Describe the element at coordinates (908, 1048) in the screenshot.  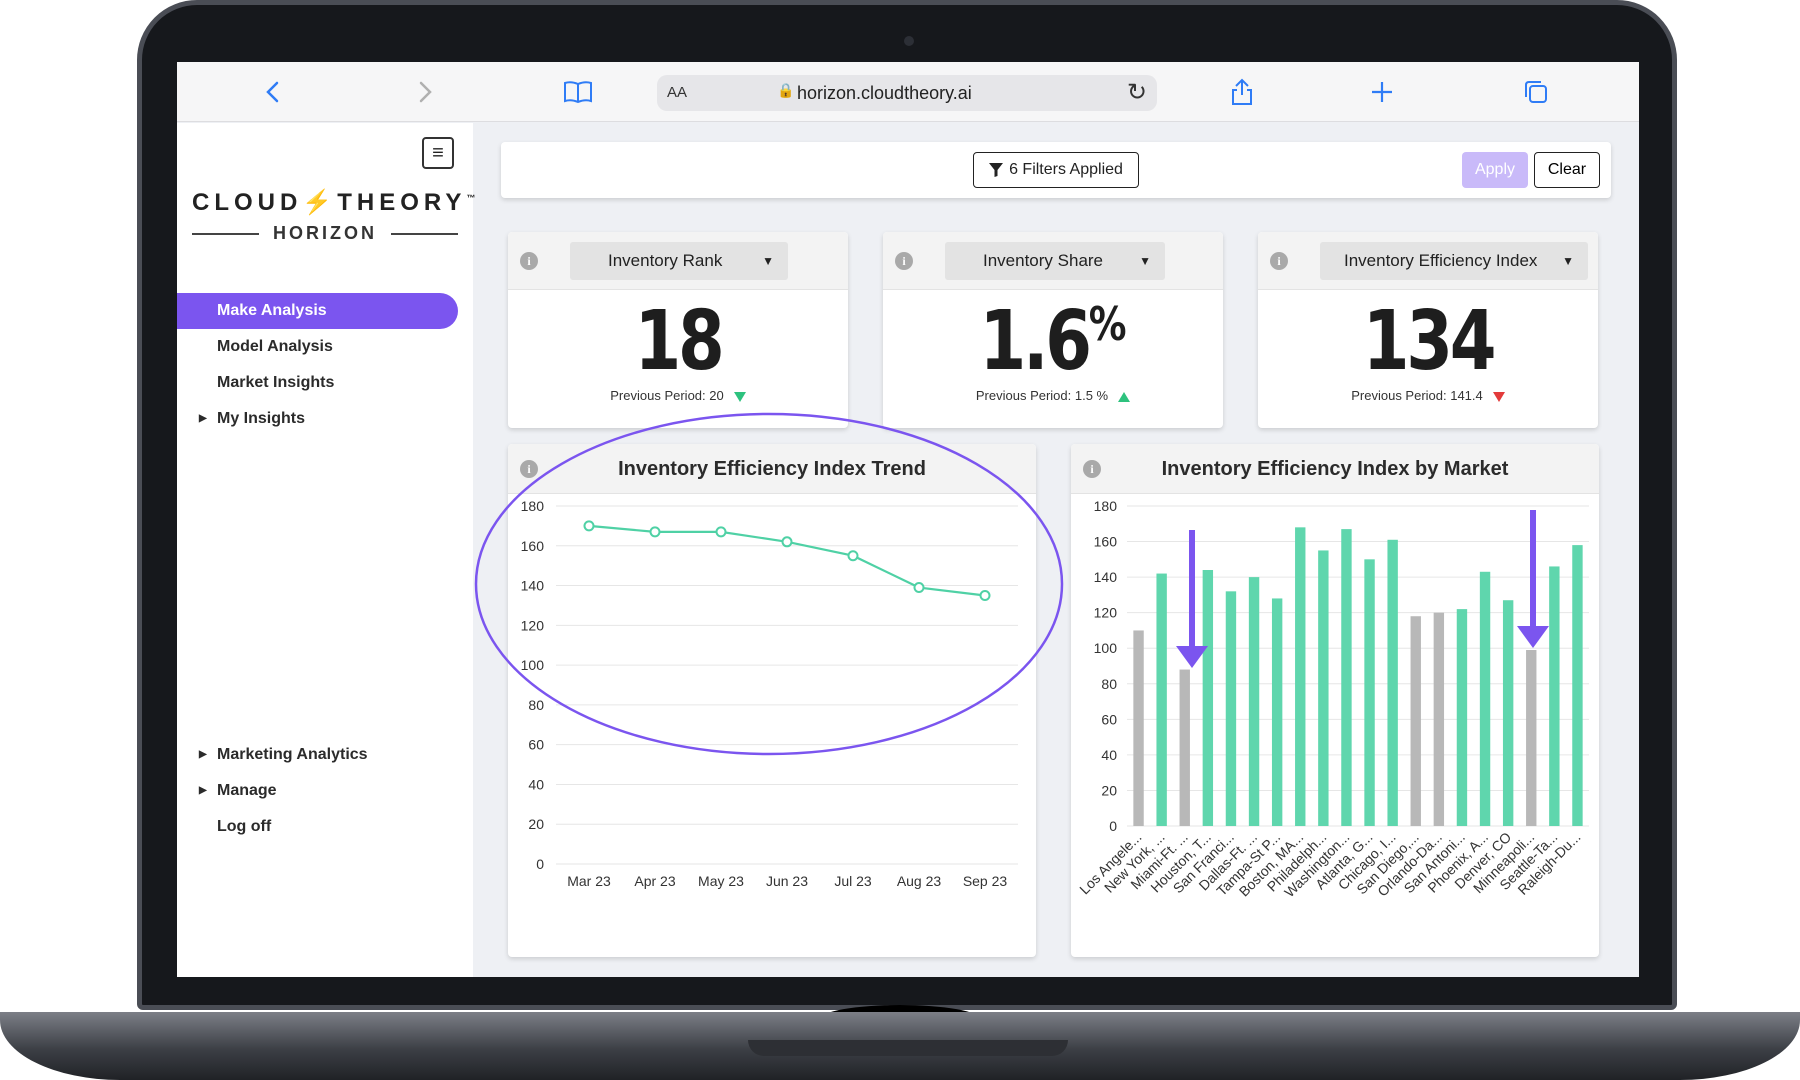
I see `trackpad-notch` at that location.